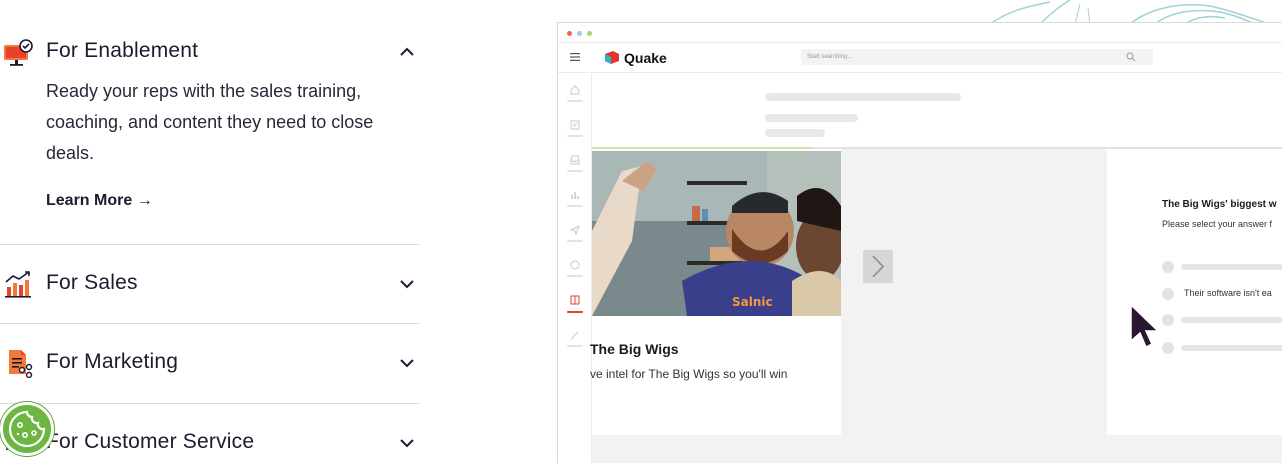 This screenshot has height=463, width=1282. What do you see at coordinates (150, 441) in the screenshot?
I see `accordion-title-customer-service: For Customer Service` at bounding box center [150, 441].